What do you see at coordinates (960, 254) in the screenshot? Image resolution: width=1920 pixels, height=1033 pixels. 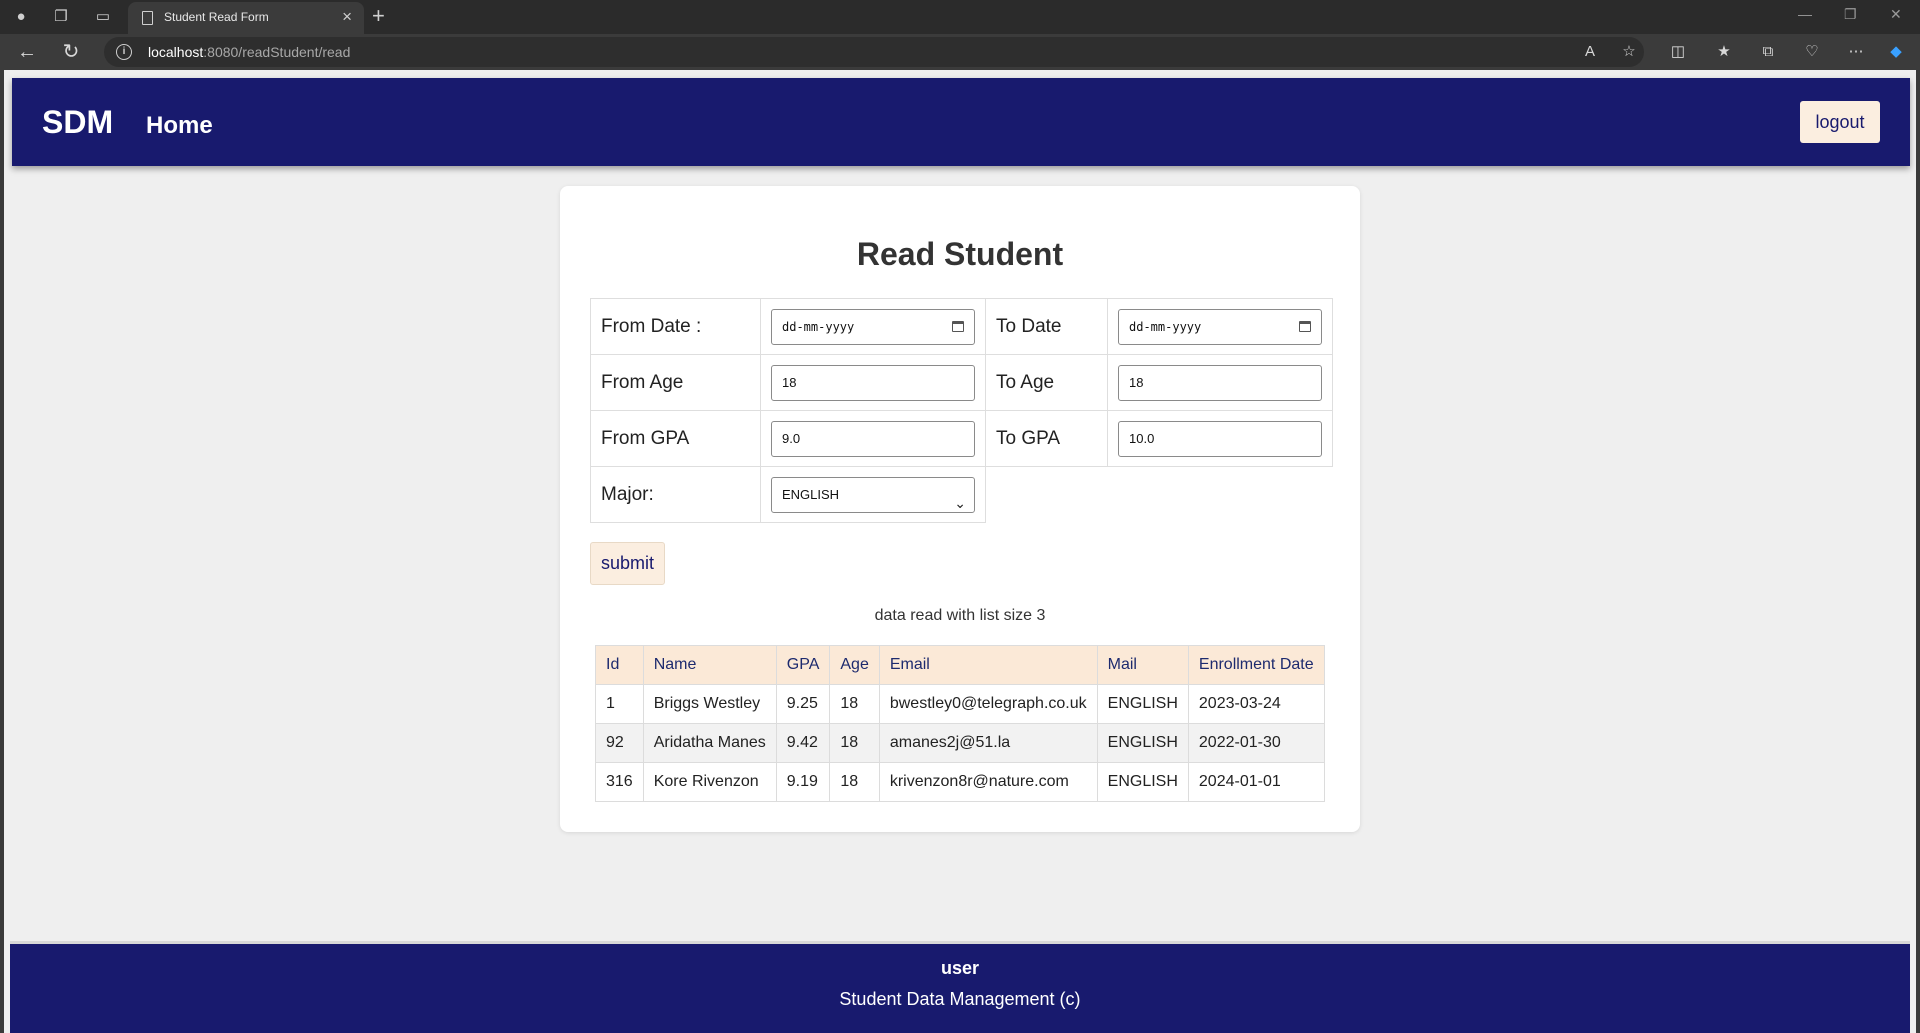 I see `page-title: Read Student` at bounding box center [960, 254].